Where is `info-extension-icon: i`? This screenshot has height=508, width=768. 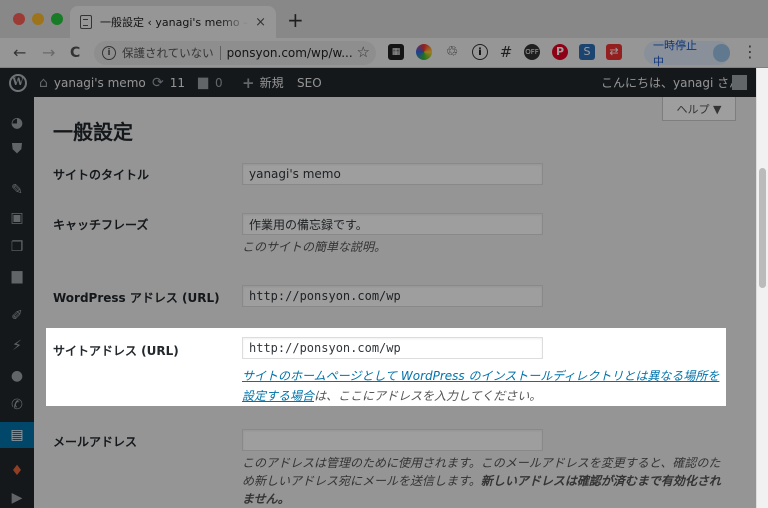
info-extension-icon: i is located at coordinates (480, 52).